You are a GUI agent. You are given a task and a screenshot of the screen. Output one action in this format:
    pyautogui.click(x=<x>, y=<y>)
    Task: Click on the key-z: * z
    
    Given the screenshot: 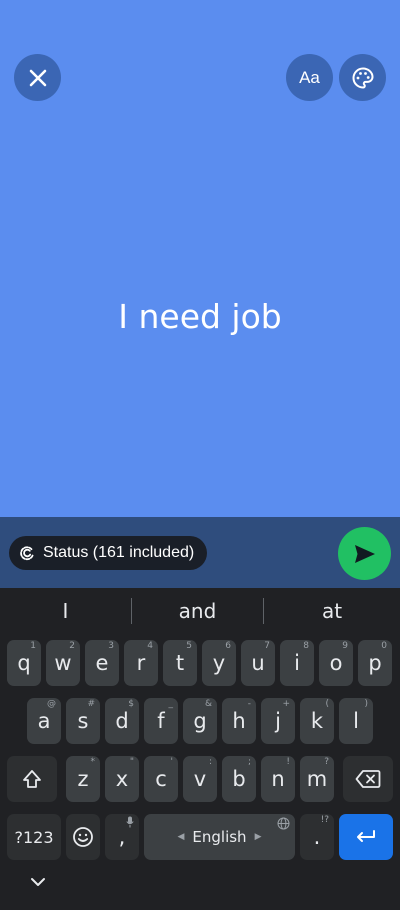 What is the action you would take?
    pyautogui.click(x=83, y=779)
    